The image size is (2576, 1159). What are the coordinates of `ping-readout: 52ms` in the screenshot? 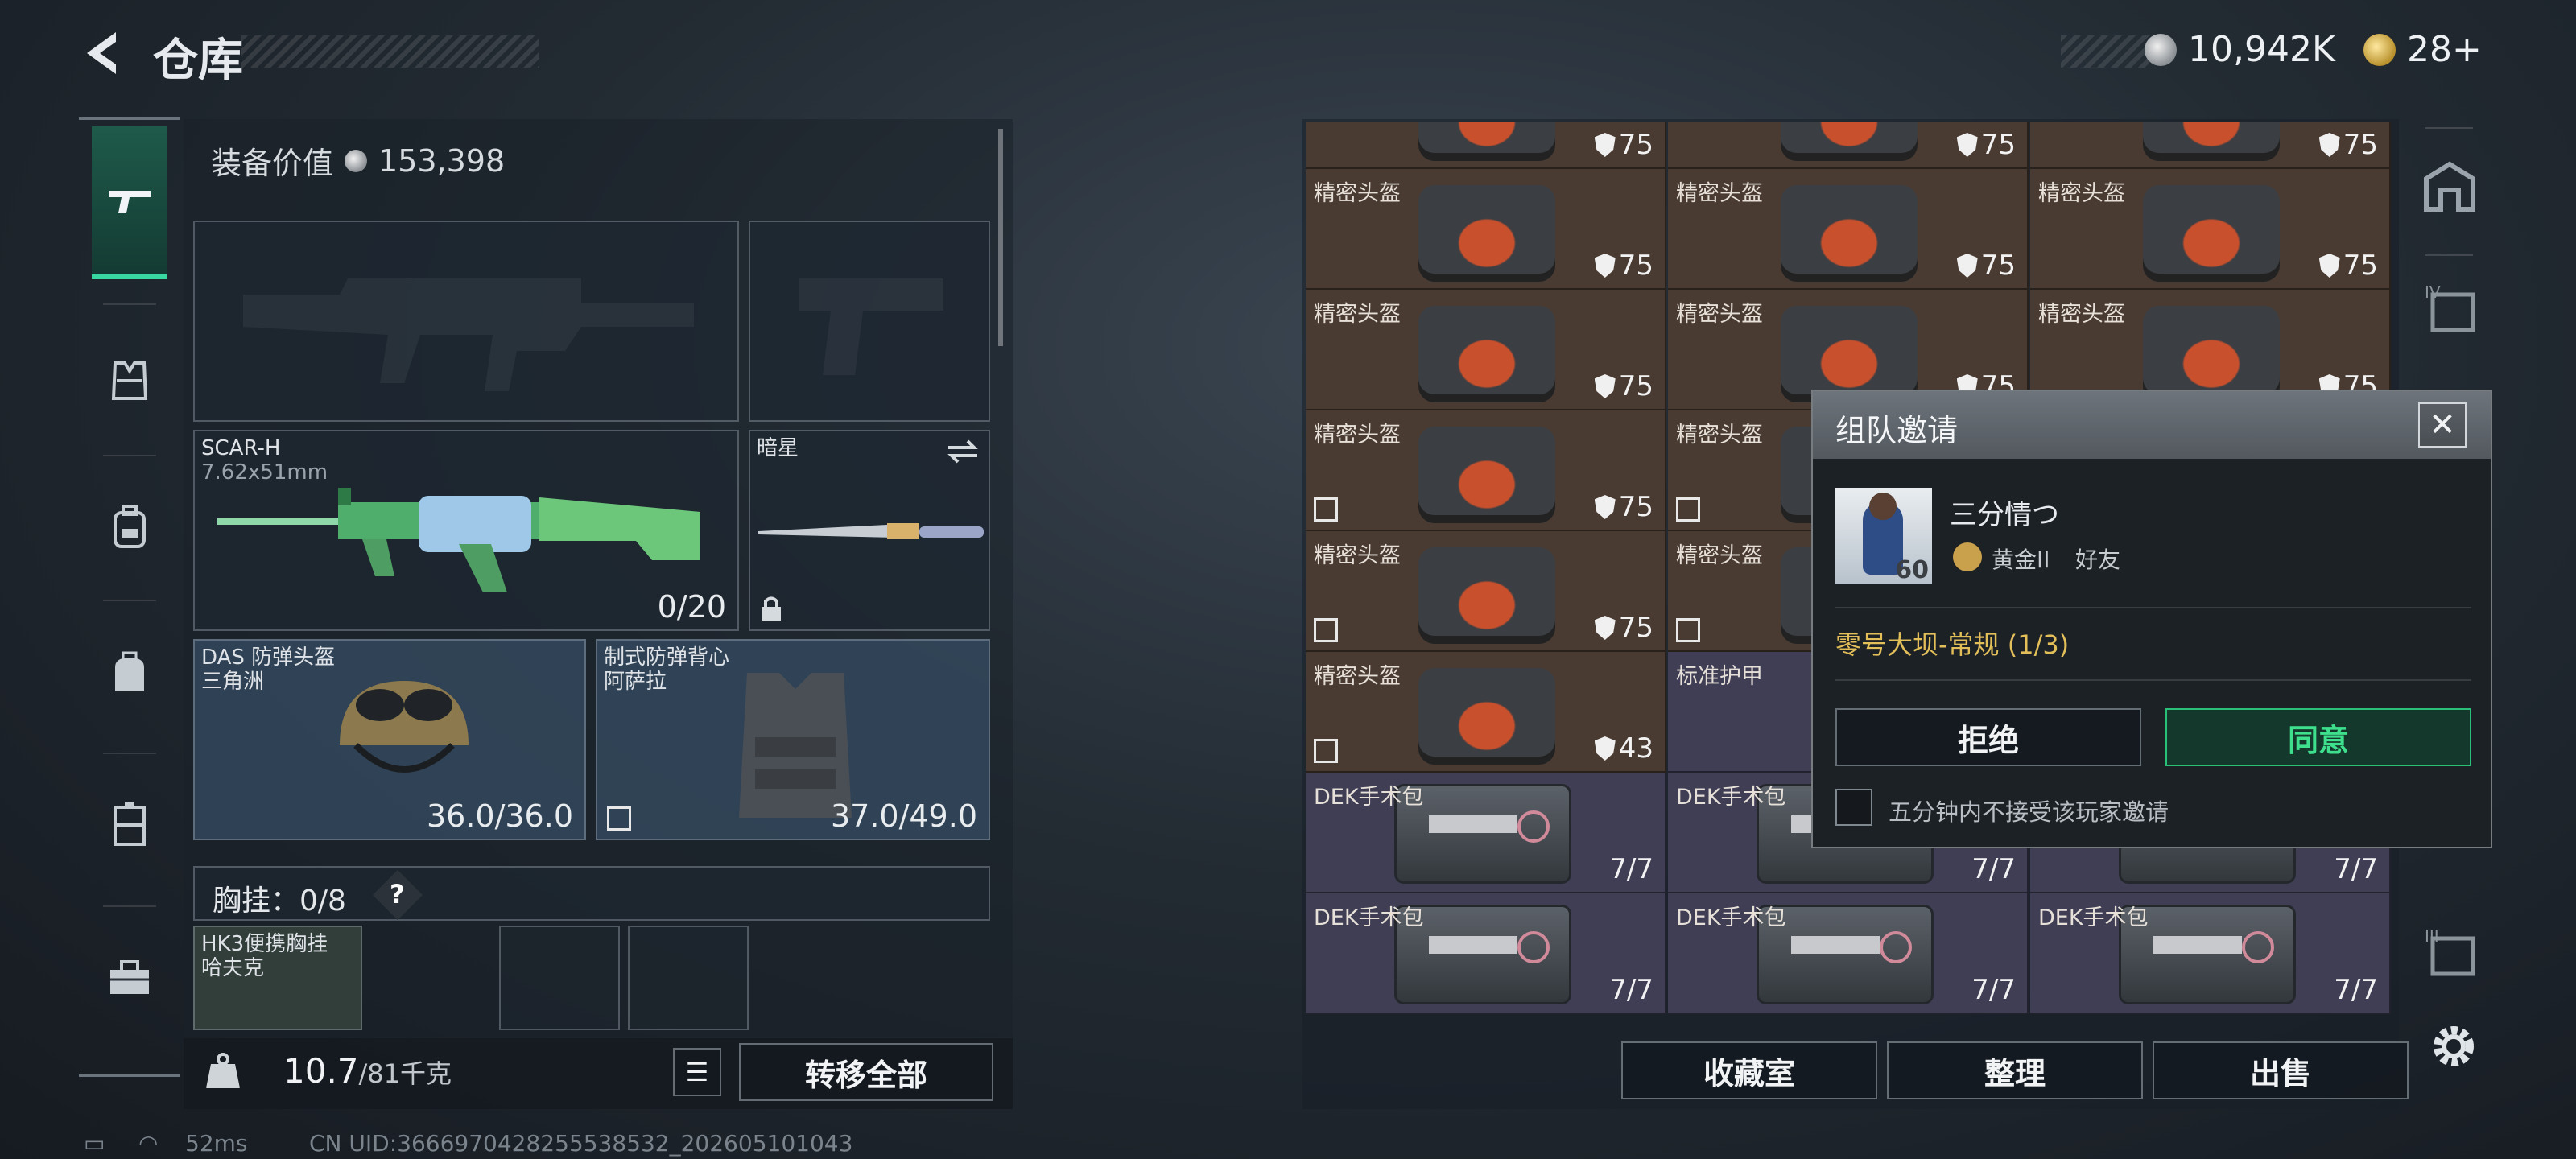 It's located at (216, 1143).